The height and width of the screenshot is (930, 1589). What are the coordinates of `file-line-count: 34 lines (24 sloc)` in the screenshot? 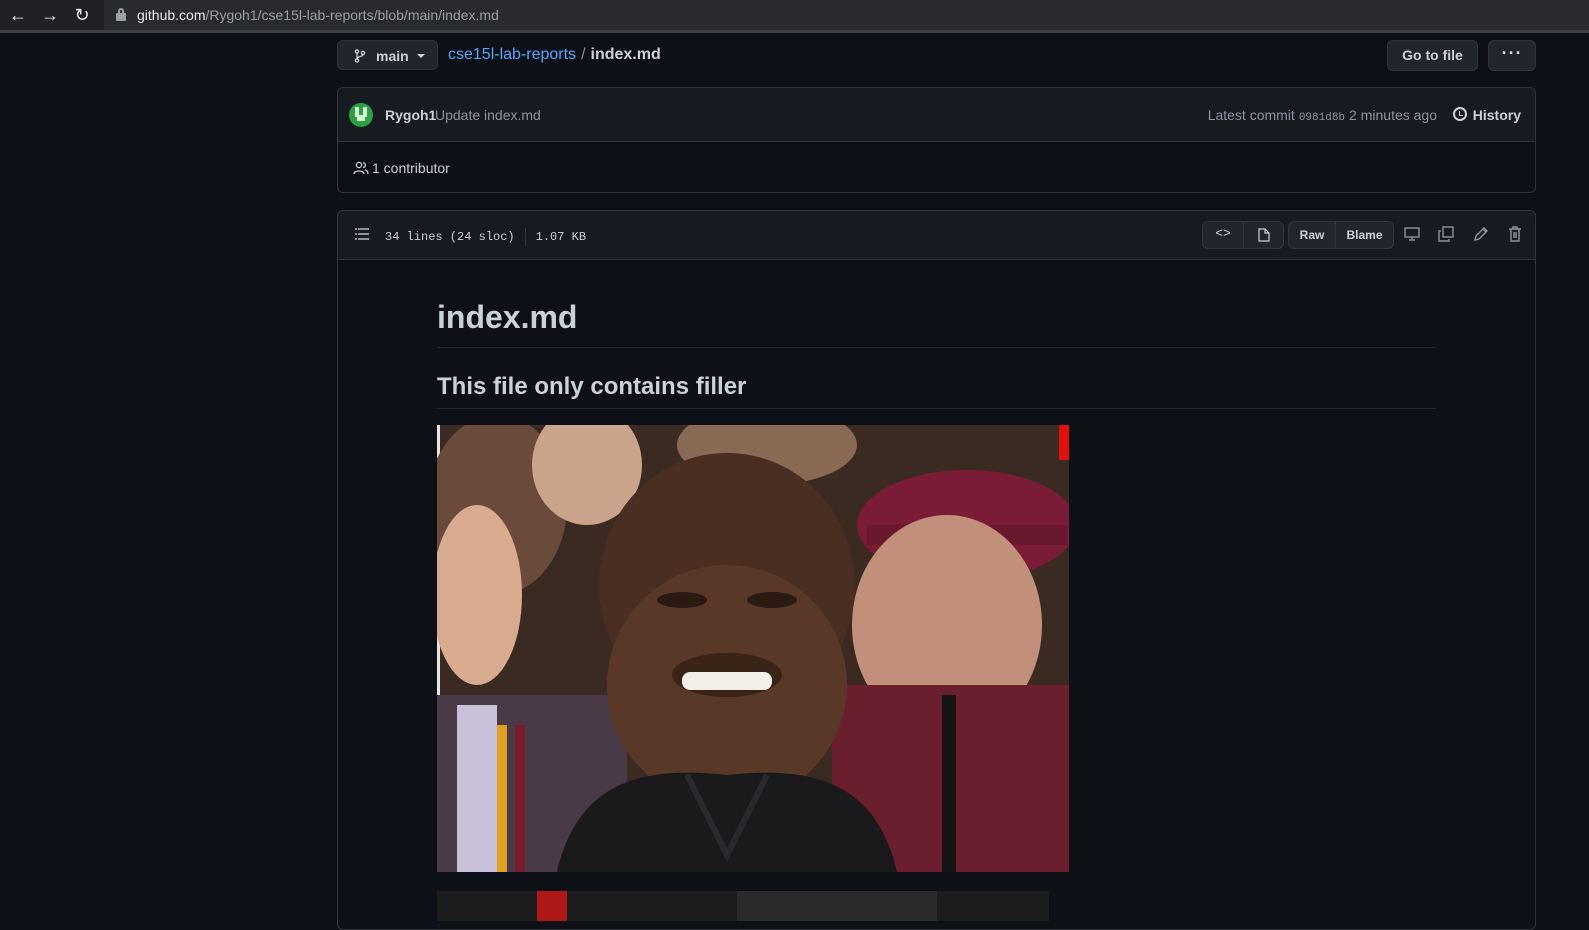 It's located at (450, 237).